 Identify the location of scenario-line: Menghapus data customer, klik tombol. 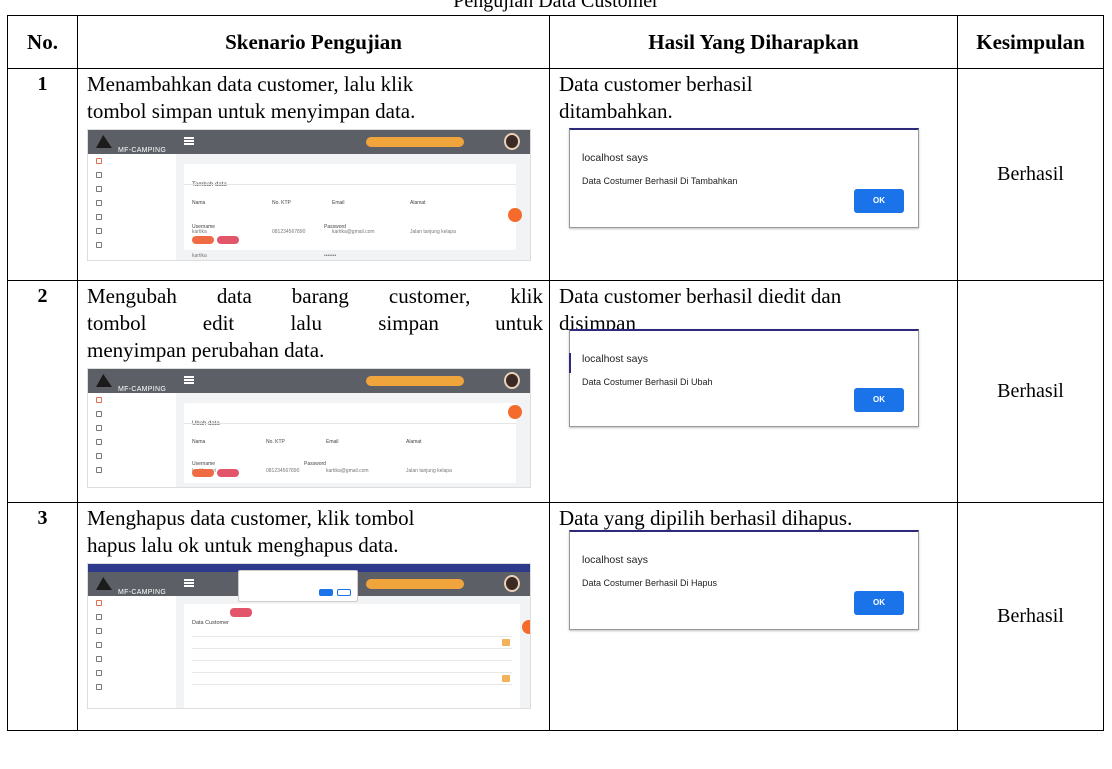
(251, 518).